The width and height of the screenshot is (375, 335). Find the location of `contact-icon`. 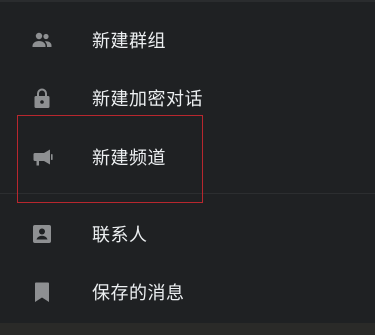

contact-icon is located at coordinates (42, 234).